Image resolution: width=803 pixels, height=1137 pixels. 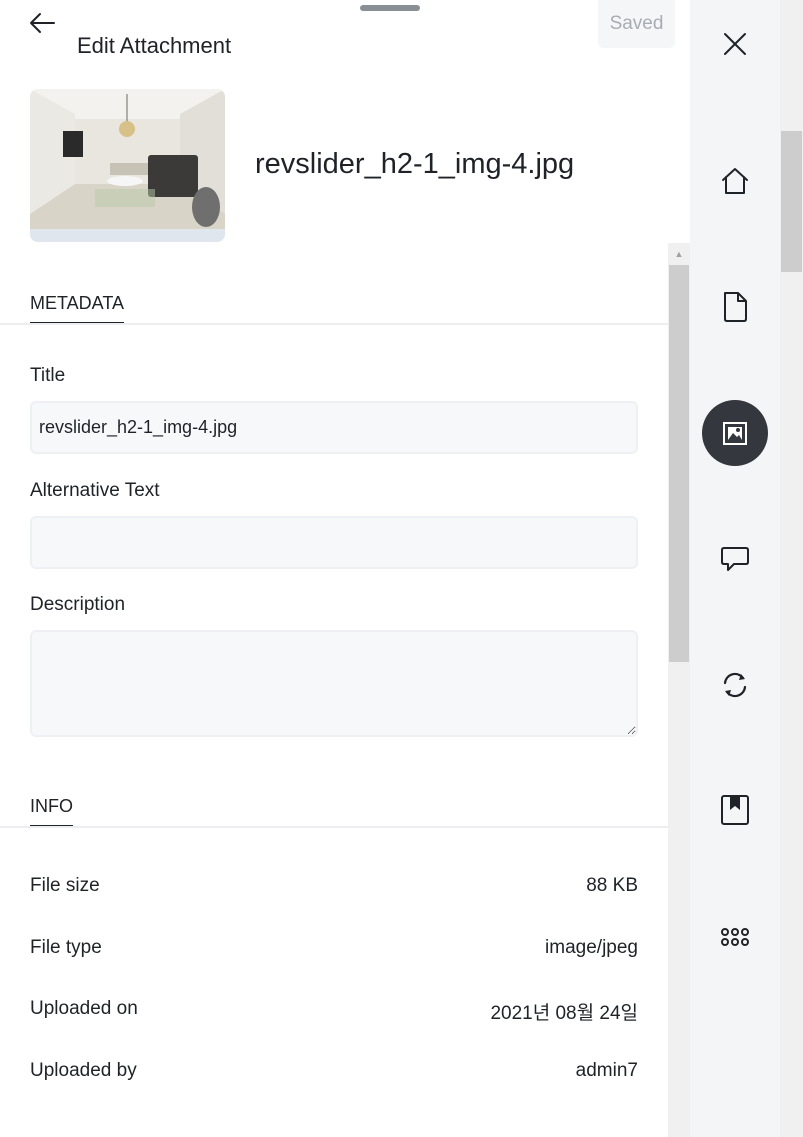 What do you see at coordinates (48, 375) in the screenshot?
I see `title-label: Title` at bounding box center [48, 375].